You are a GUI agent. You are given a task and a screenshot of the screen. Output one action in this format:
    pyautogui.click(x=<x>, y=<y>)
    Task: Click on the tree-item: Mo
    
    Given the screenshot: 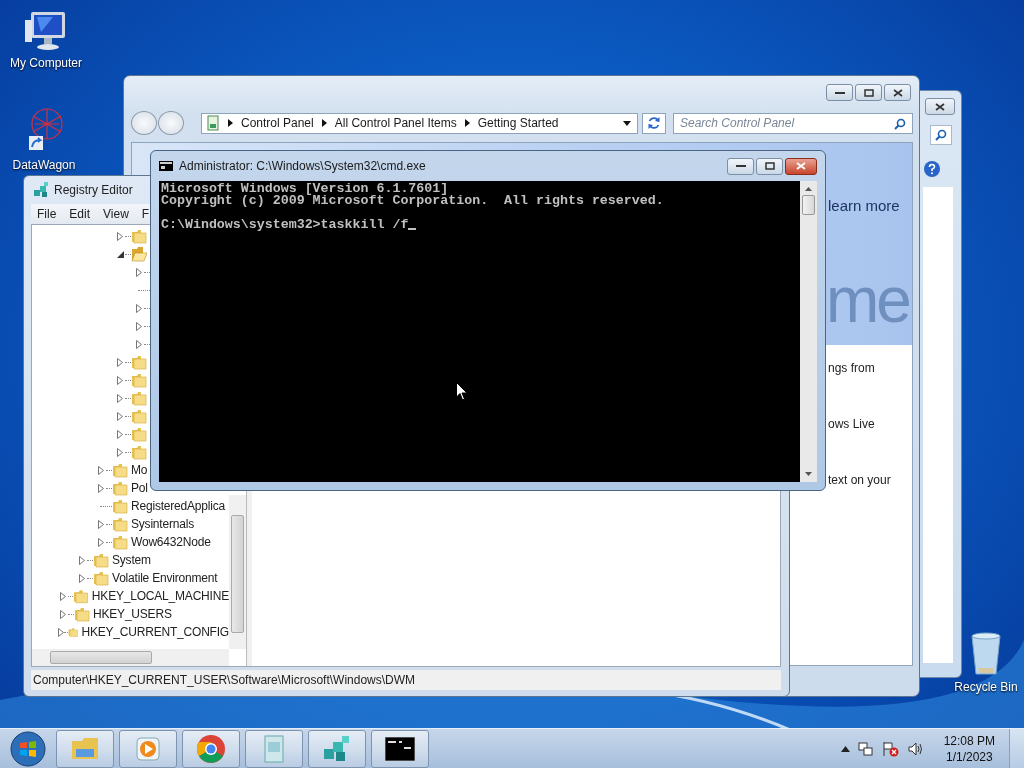 What is the action you would take?
    pyautogui.click(x=139, y=470)
    